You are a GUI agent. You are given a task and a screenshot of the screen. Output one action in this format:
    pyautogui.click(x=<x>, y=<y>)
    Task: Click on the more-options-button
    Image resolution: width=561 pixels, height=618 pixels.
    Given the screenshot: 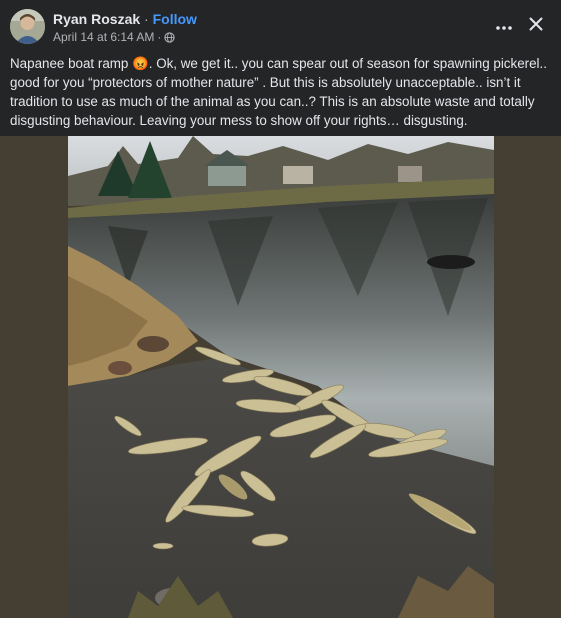 What is the action you would take?
    pyautogui.click(x=504, y=26)
    